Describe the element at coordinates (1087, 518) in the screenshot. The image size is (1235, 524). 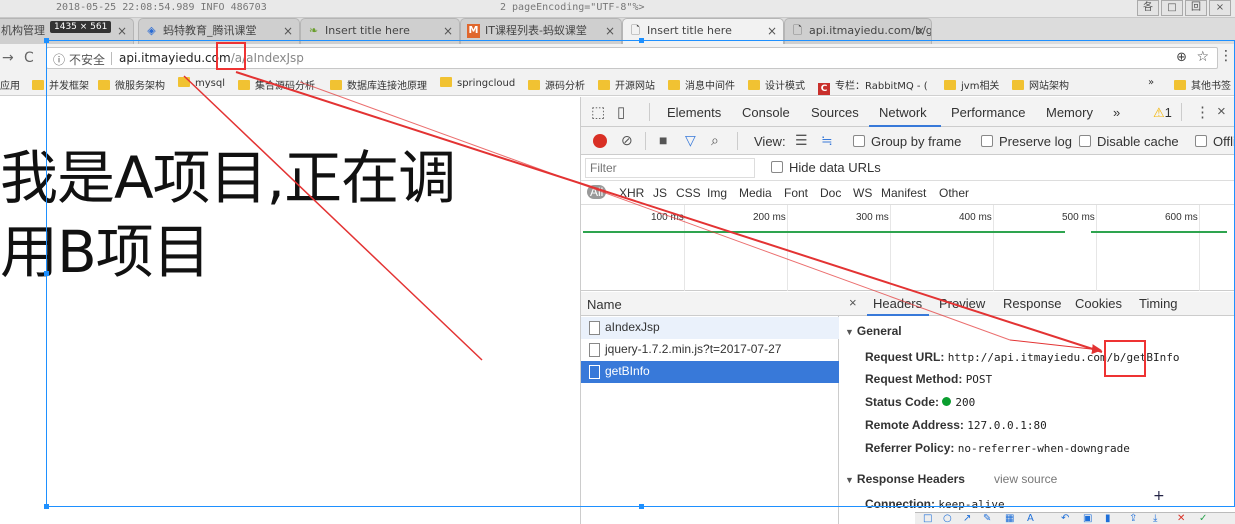
I see `save-icon: ▣` at that location.